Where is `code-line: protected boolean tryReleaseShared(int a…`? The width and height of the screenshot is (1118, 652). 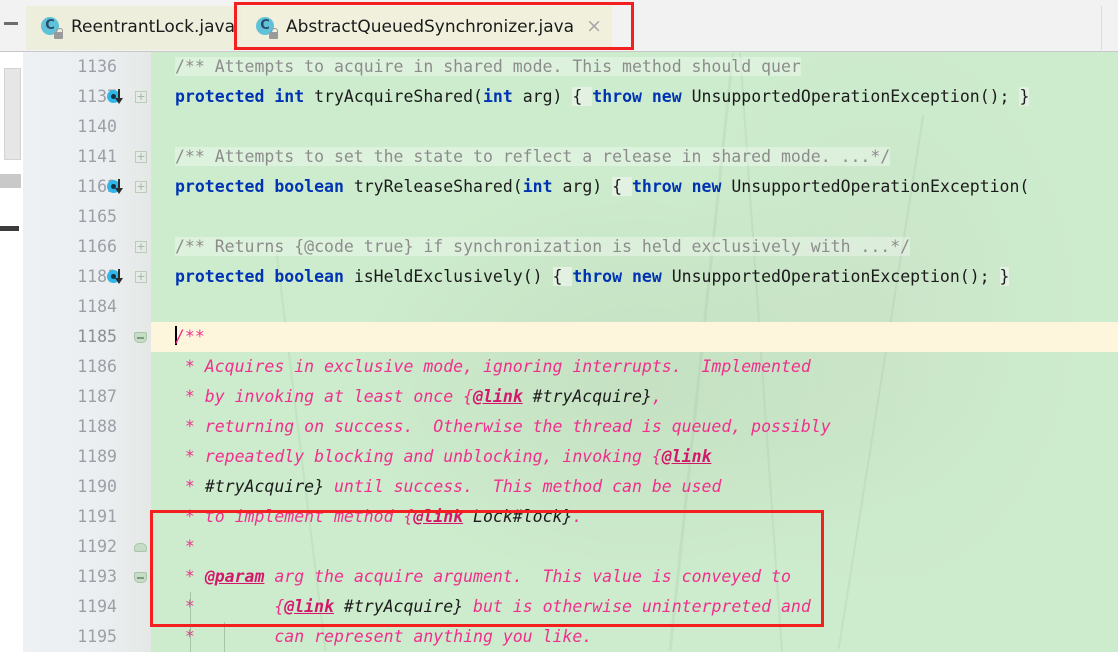
code-line: protected boolean tryReleaseShared(int a… is located at coordinates (634, 187).